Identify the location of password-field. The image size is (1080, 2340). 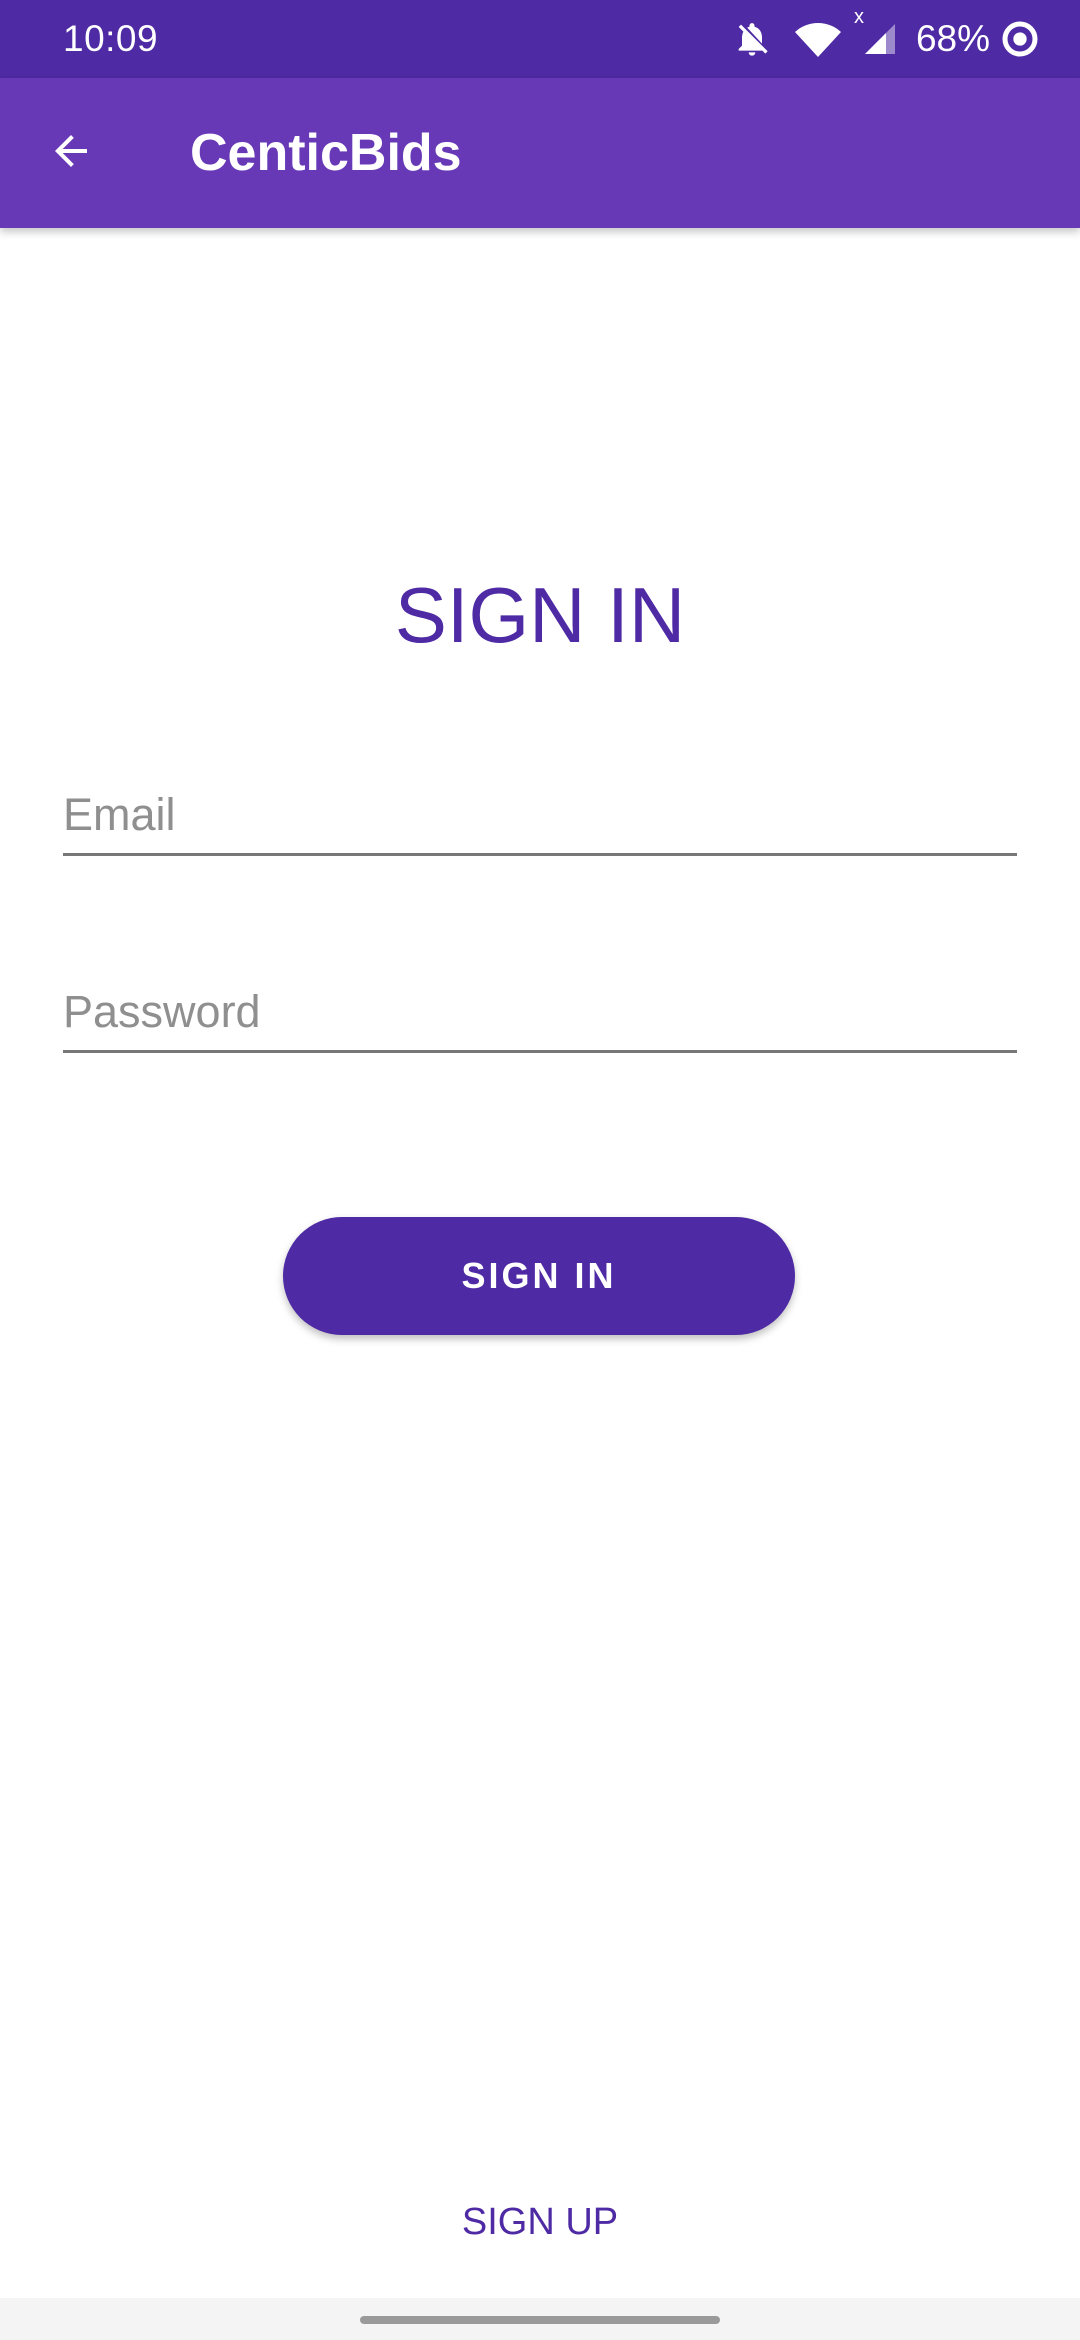
(540, 1012).